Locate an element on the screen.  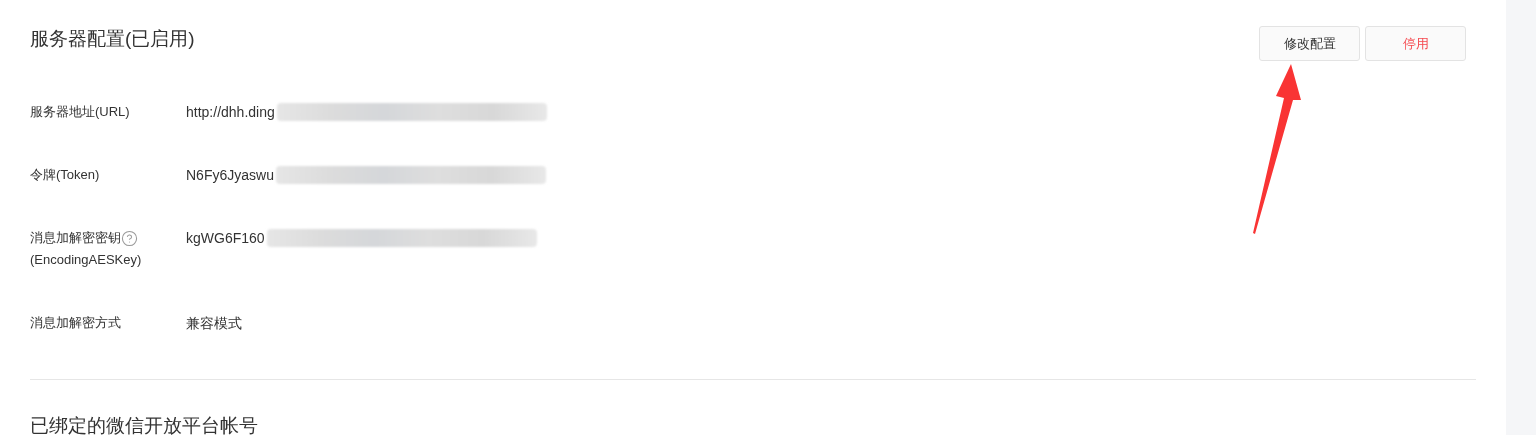
field-value: http://dhh.ding is located at coordinates (230, 112).